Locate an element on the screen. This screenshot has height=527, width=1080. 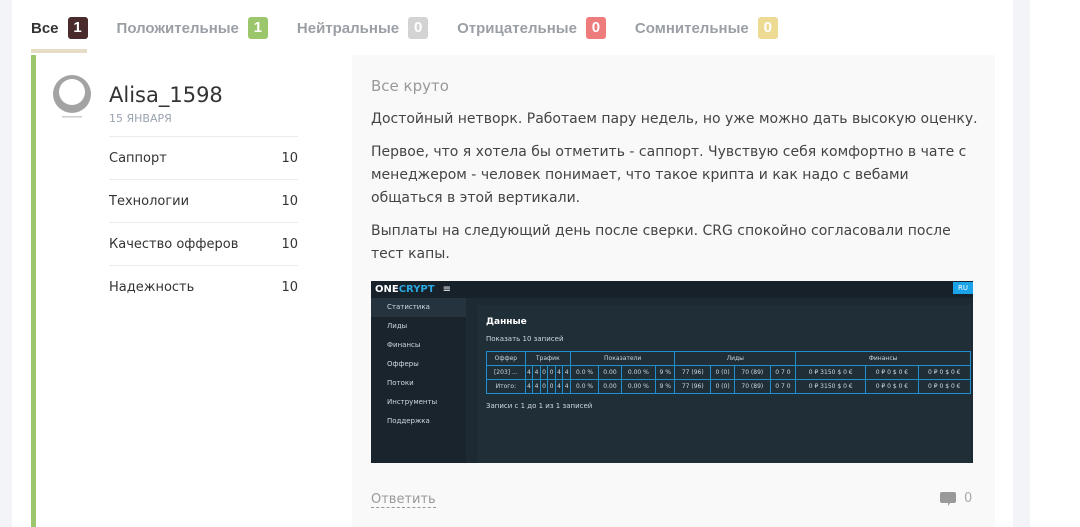
screenshot-topbar: ONECRYPT ≡ RU is located at coordinates (672, 289).